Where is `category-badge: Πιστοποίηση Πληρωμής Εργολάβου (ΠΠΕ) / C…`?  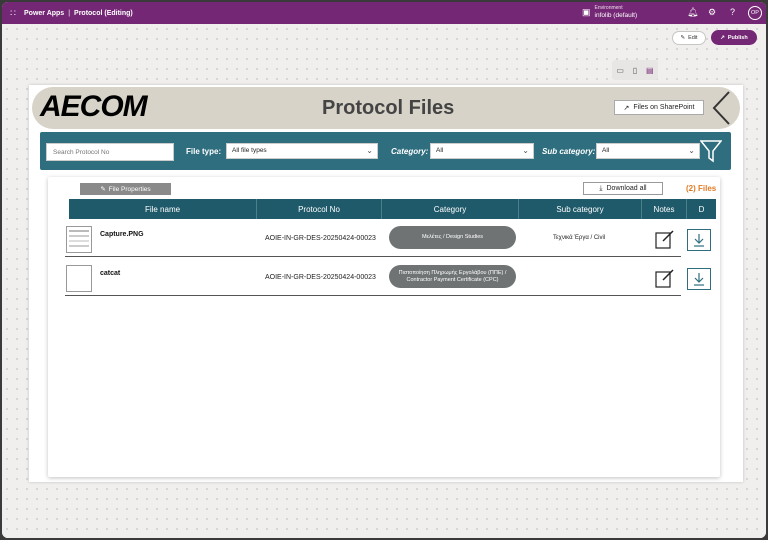
category-badge: Πιστοποίηση Πληρωμής Εργολάβου (ΠΠΕ) / C… is located at coordinates (452, 276).